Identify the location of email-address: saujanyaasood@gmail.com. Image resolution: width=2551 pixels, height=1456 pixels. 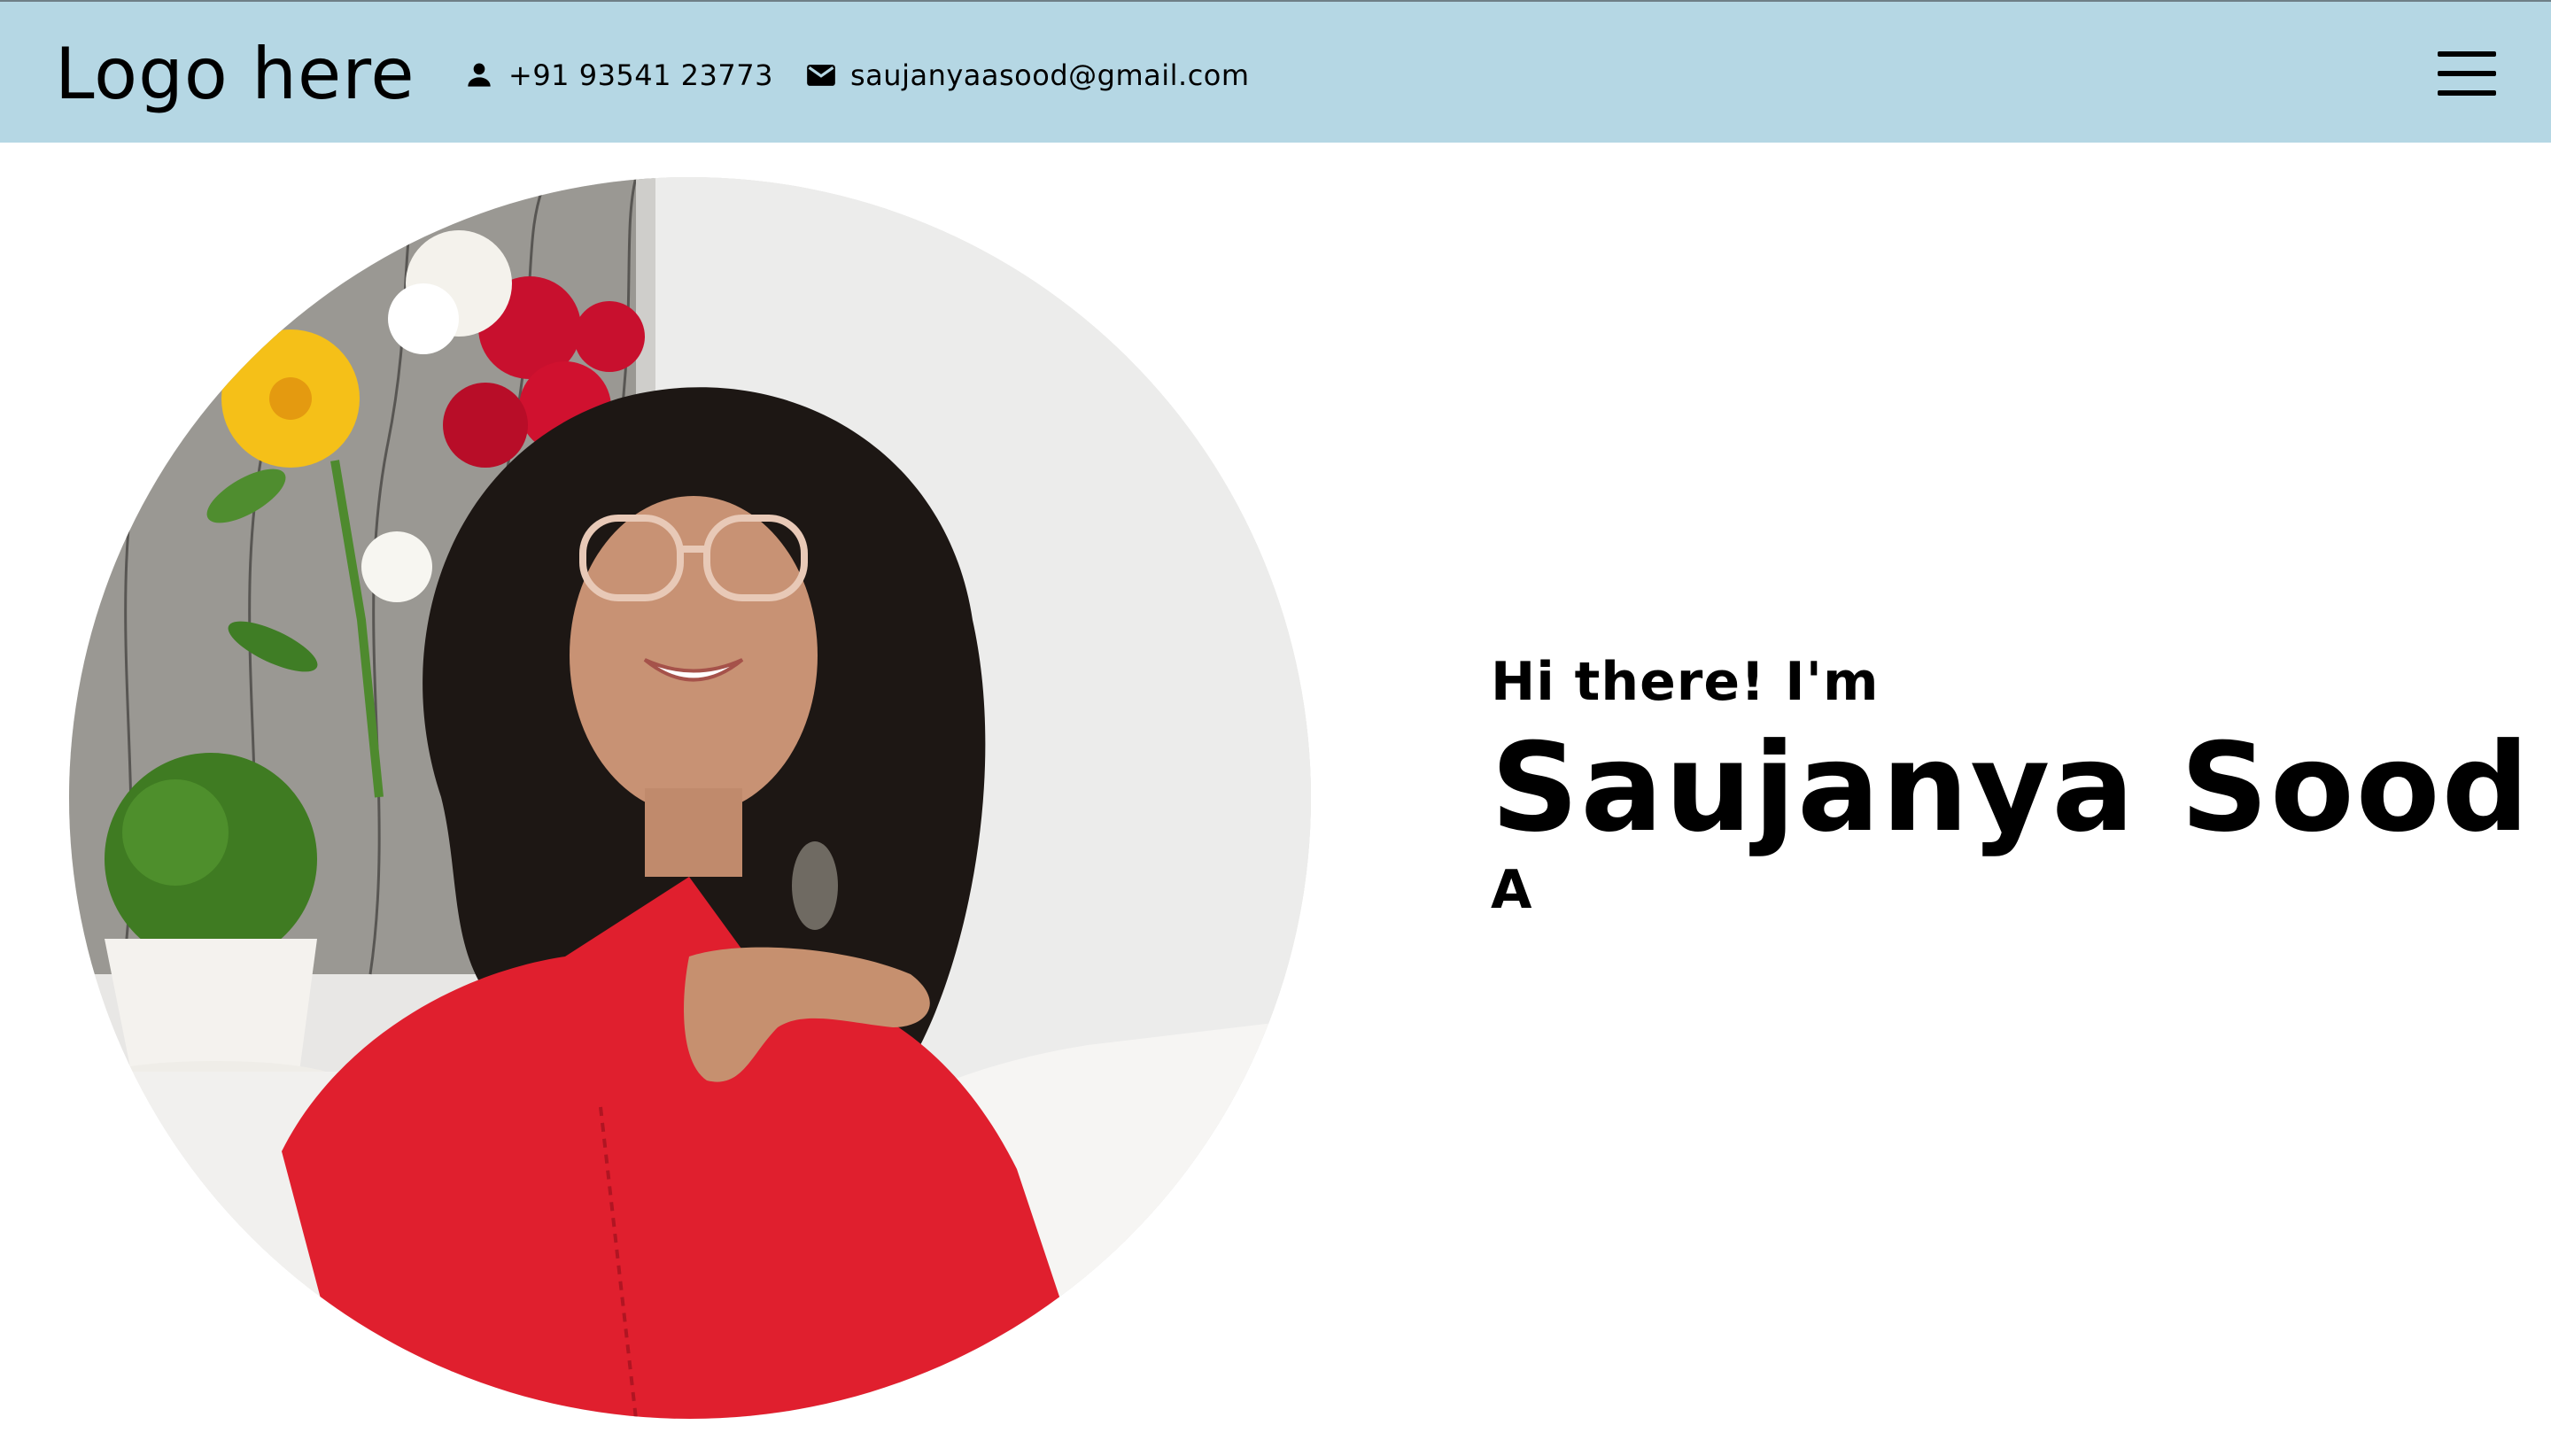
(1050, 75).